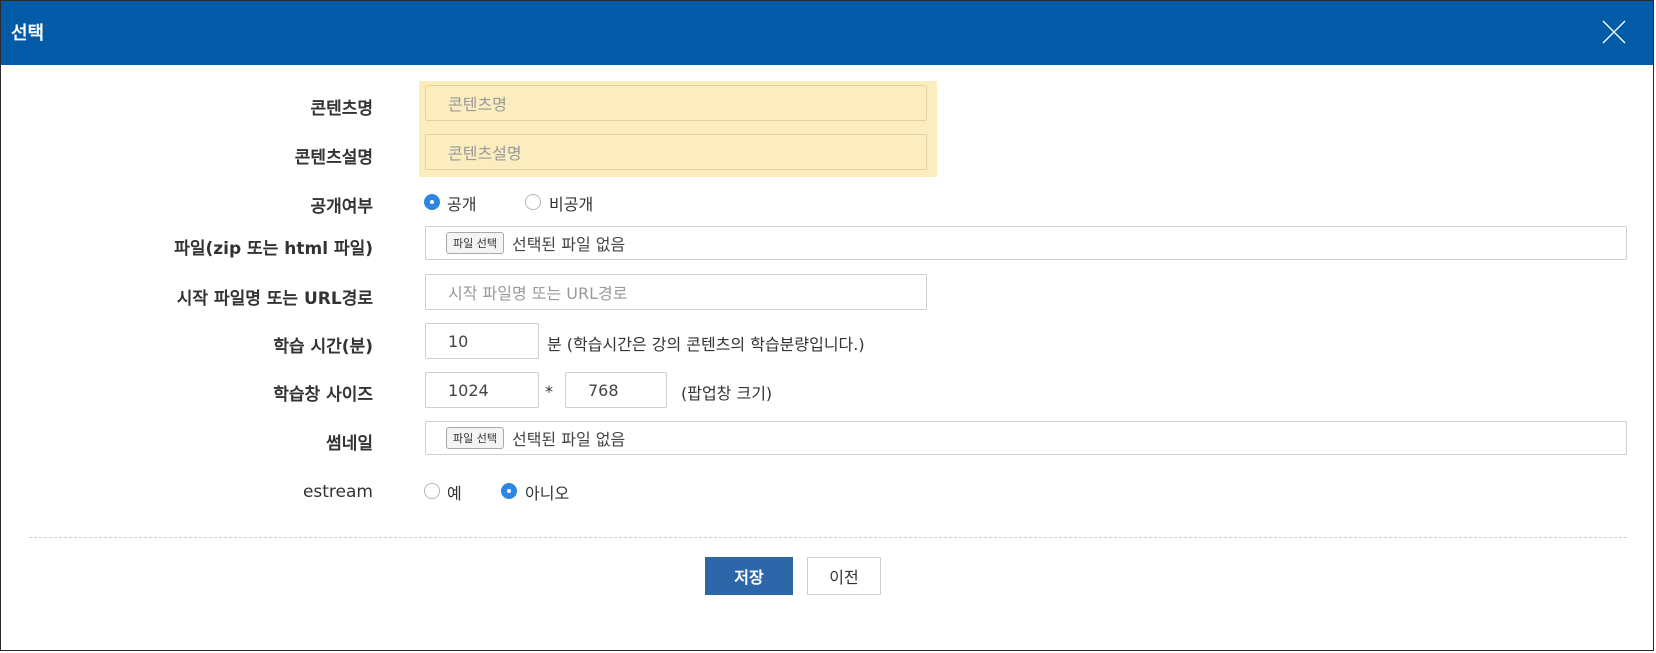 Image resolution: width=1656 pixels, height=653 pixels. I want to click on prev-button: 이전, so click(844, 576).